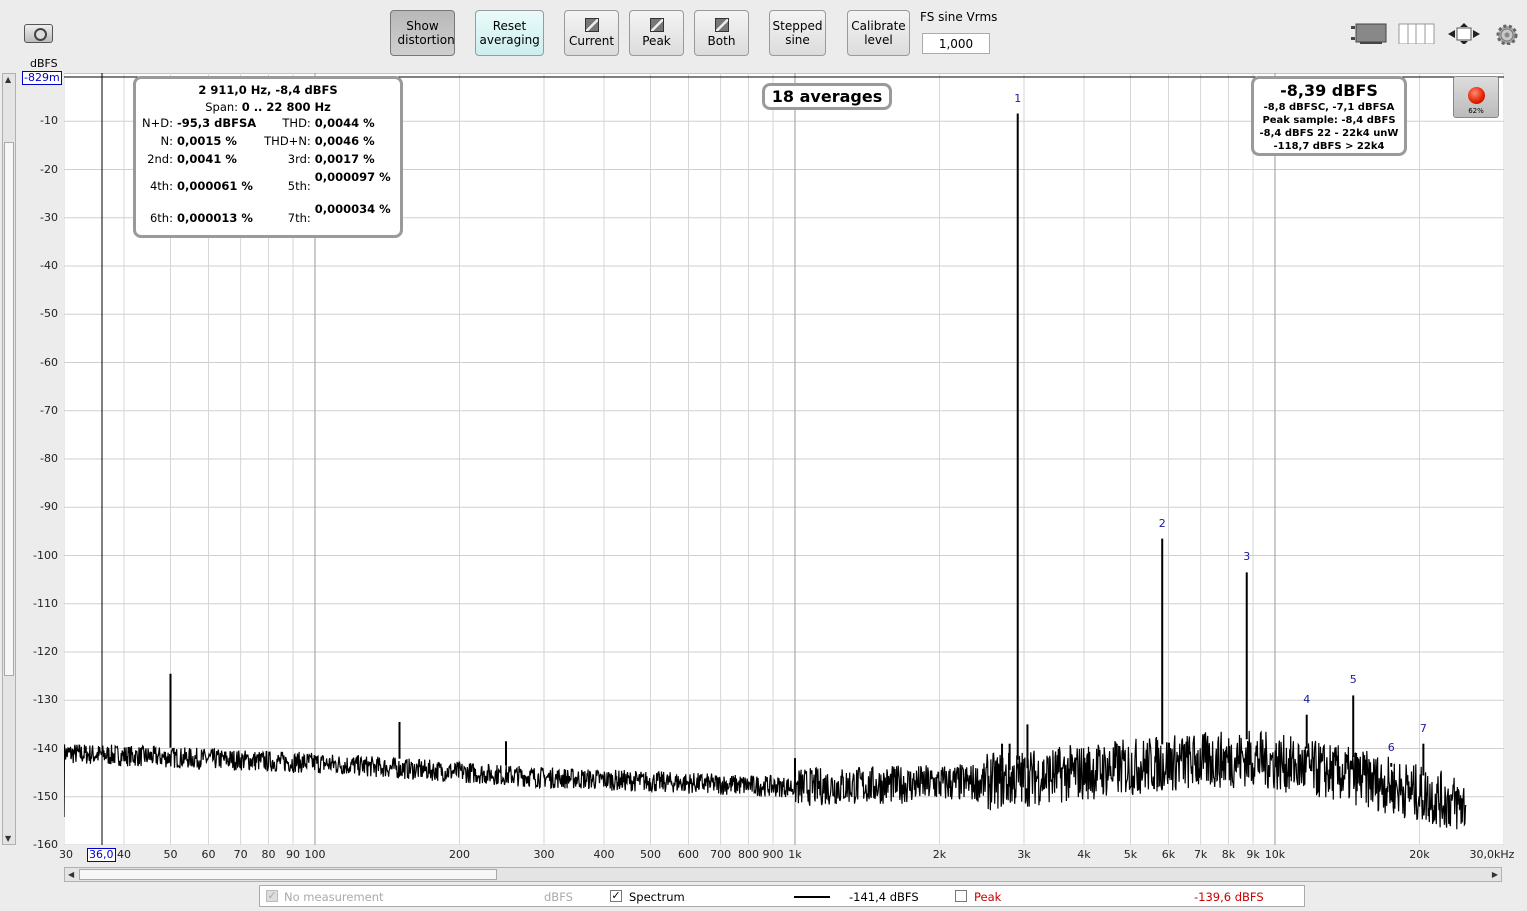 This screenshot has width=1527, height=911. I want to click on x-tick-label: 1k, so click(795, 854).